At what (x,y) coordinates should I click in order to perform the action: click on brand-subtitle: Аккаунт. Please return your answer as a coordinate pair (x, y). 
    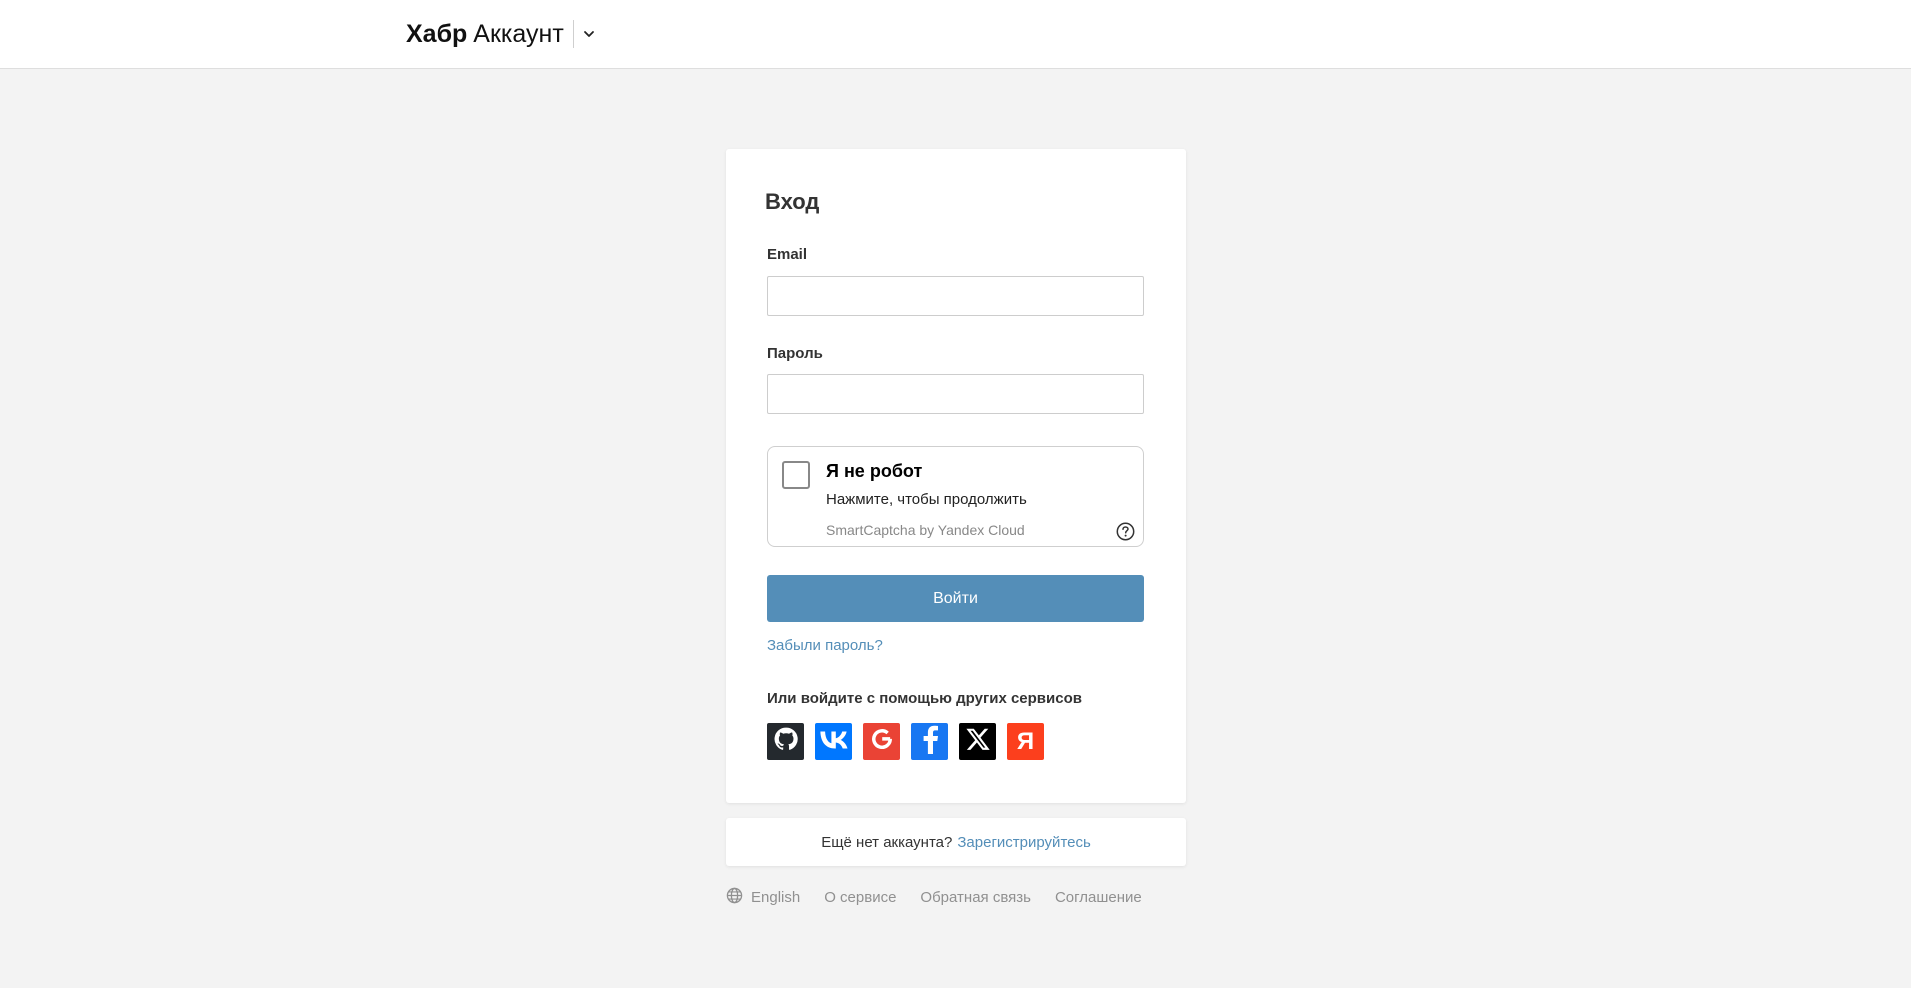
    Looking at the image, I should click on (518, 33).